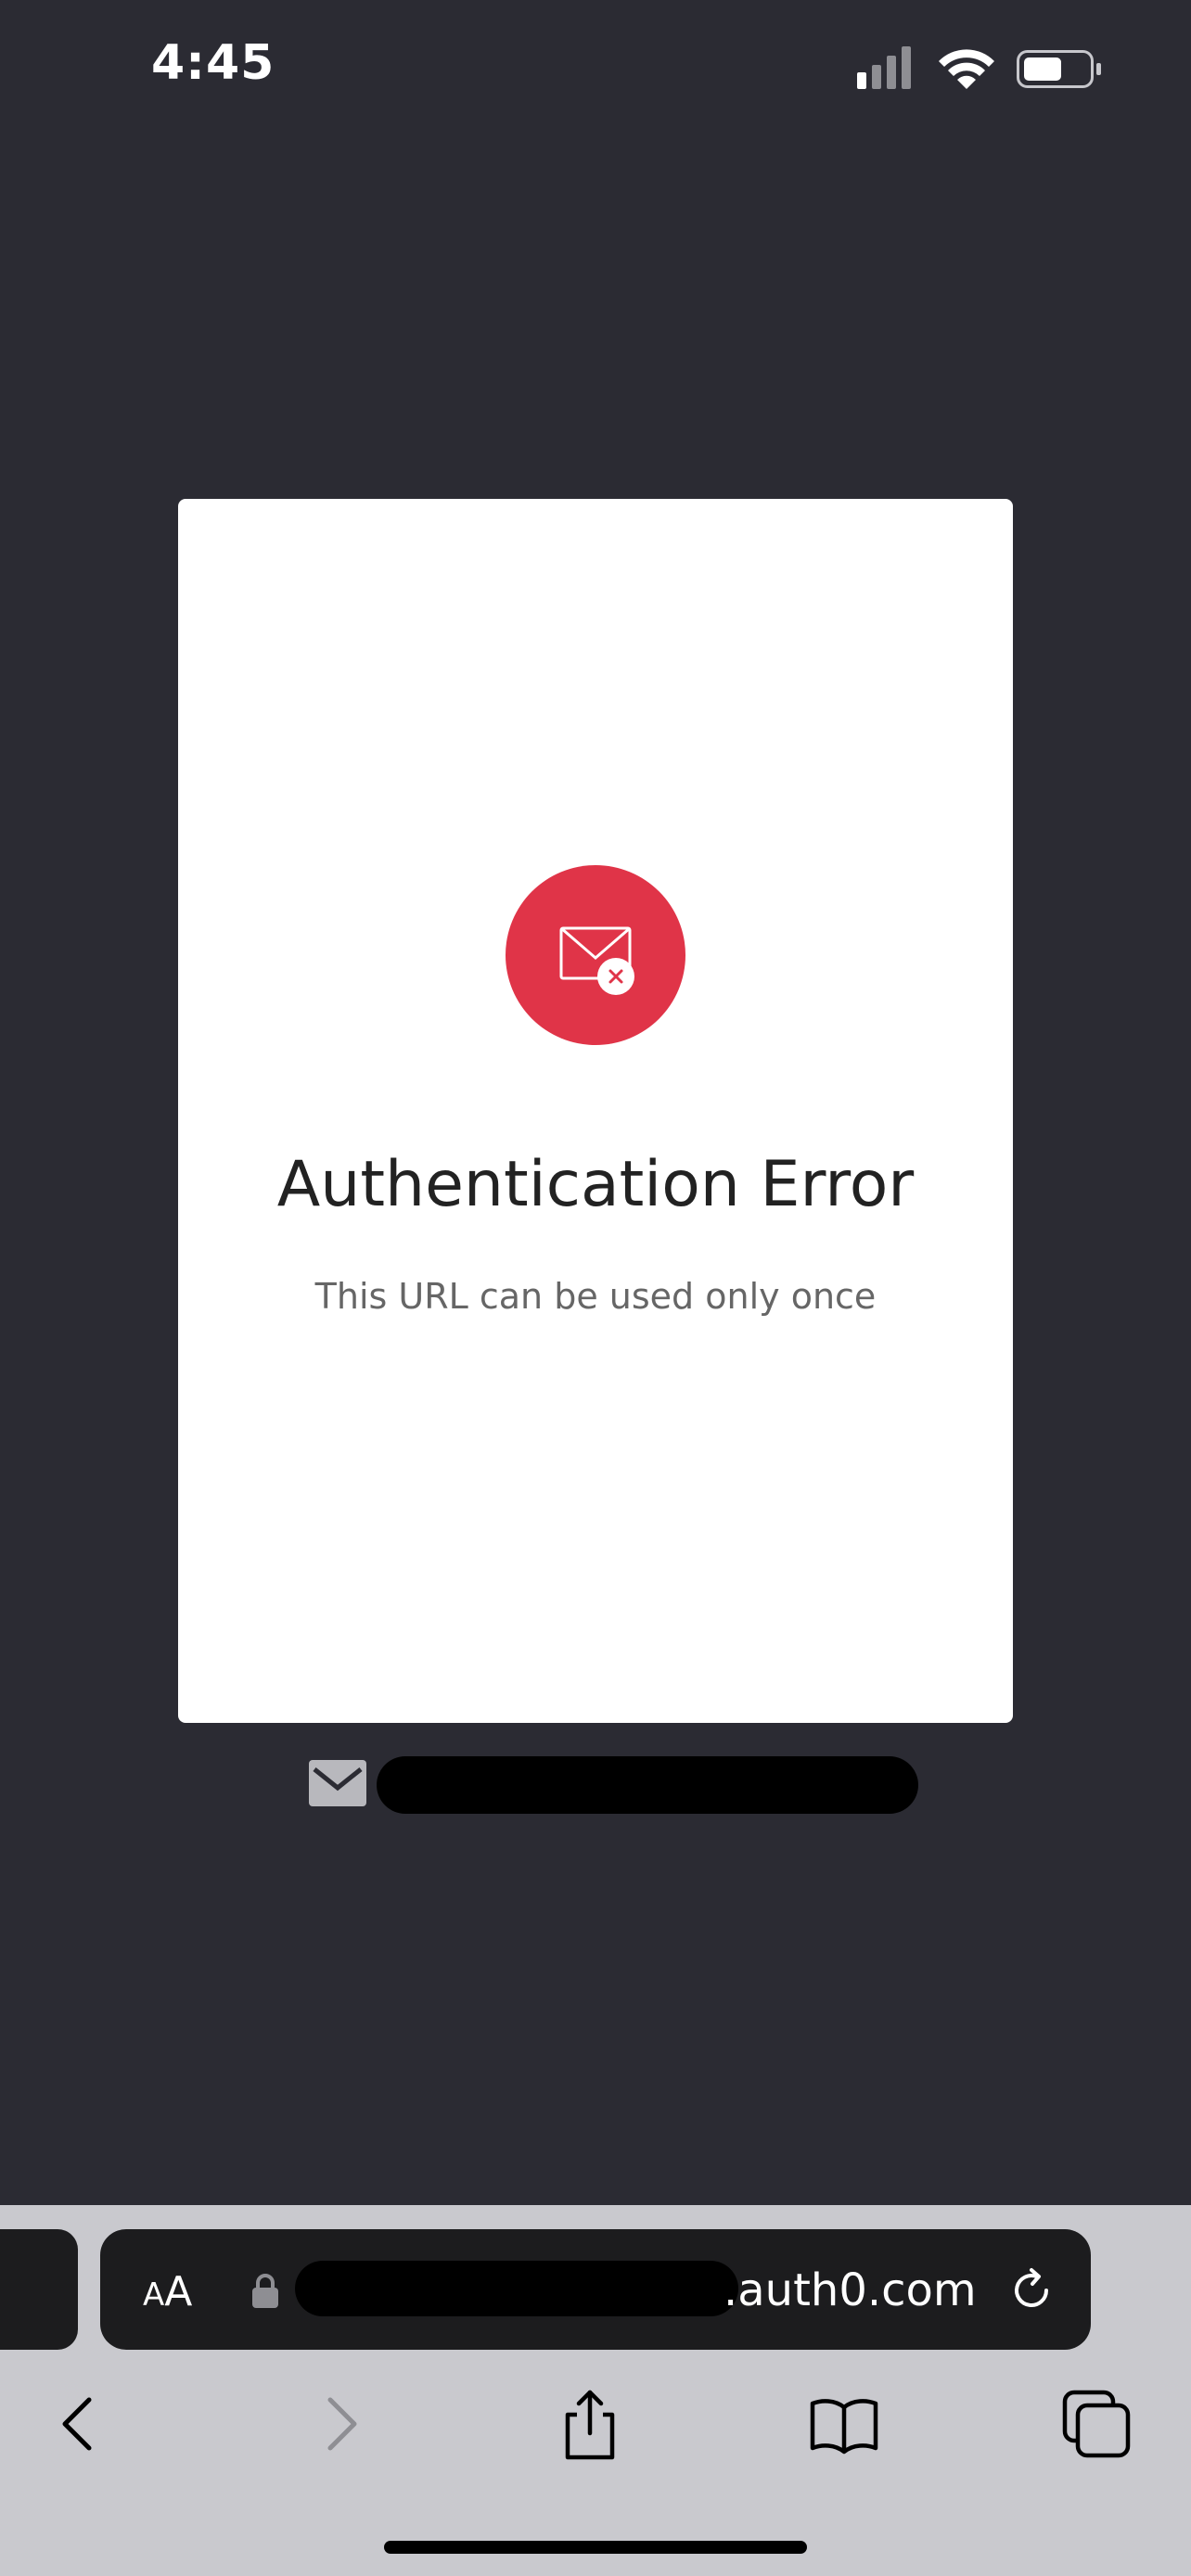 The width and height of the screenshot is (1191, 2576). What do you see at coordinates (213, 63) in the screenshot?
I see `status-time: 4:45` at bounding box center [213, 63].